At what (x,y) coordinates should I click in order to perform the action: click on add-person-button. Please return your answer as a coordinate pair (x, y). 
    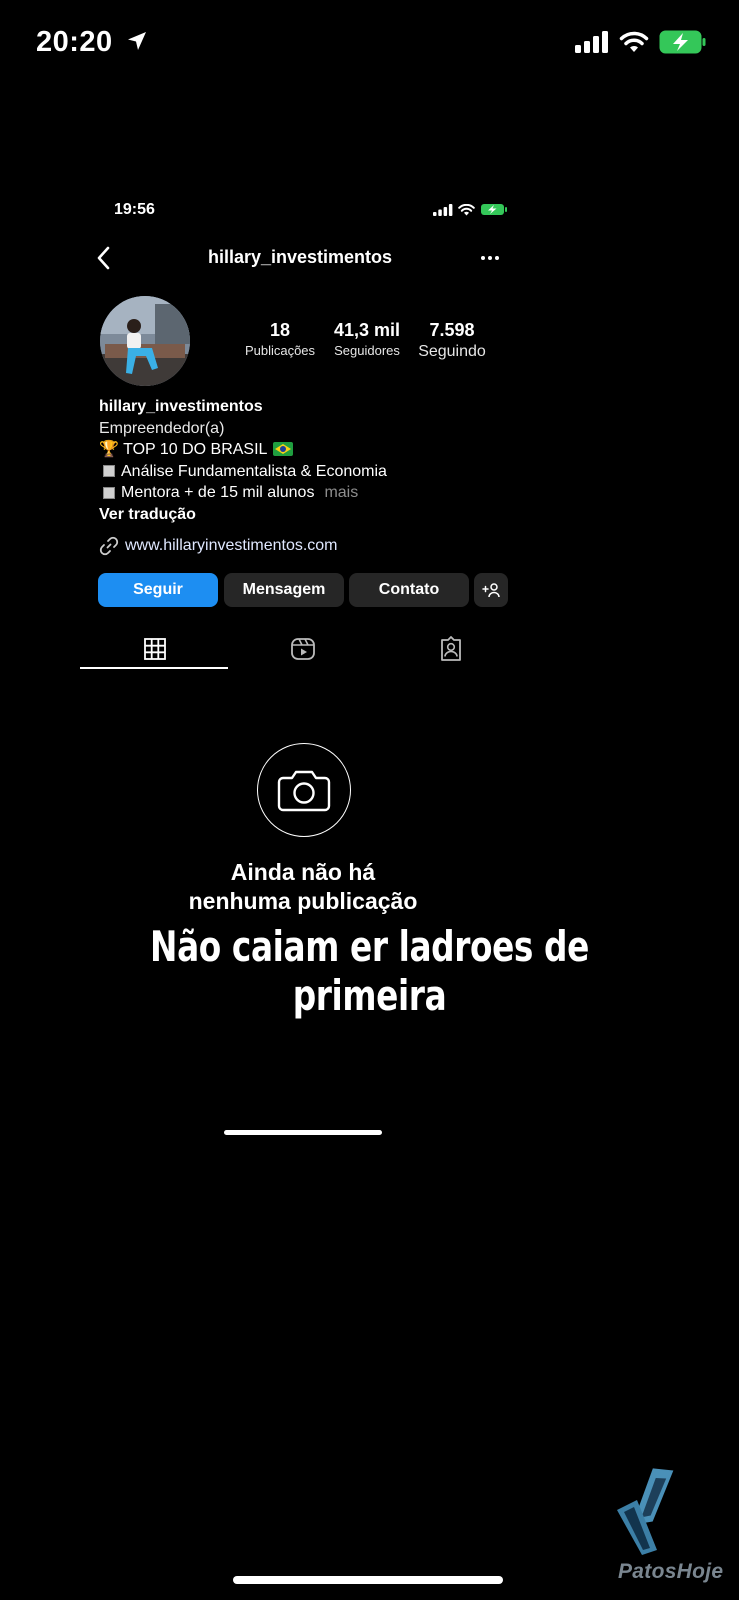
    Looking at the image, I should click on (491, 590).